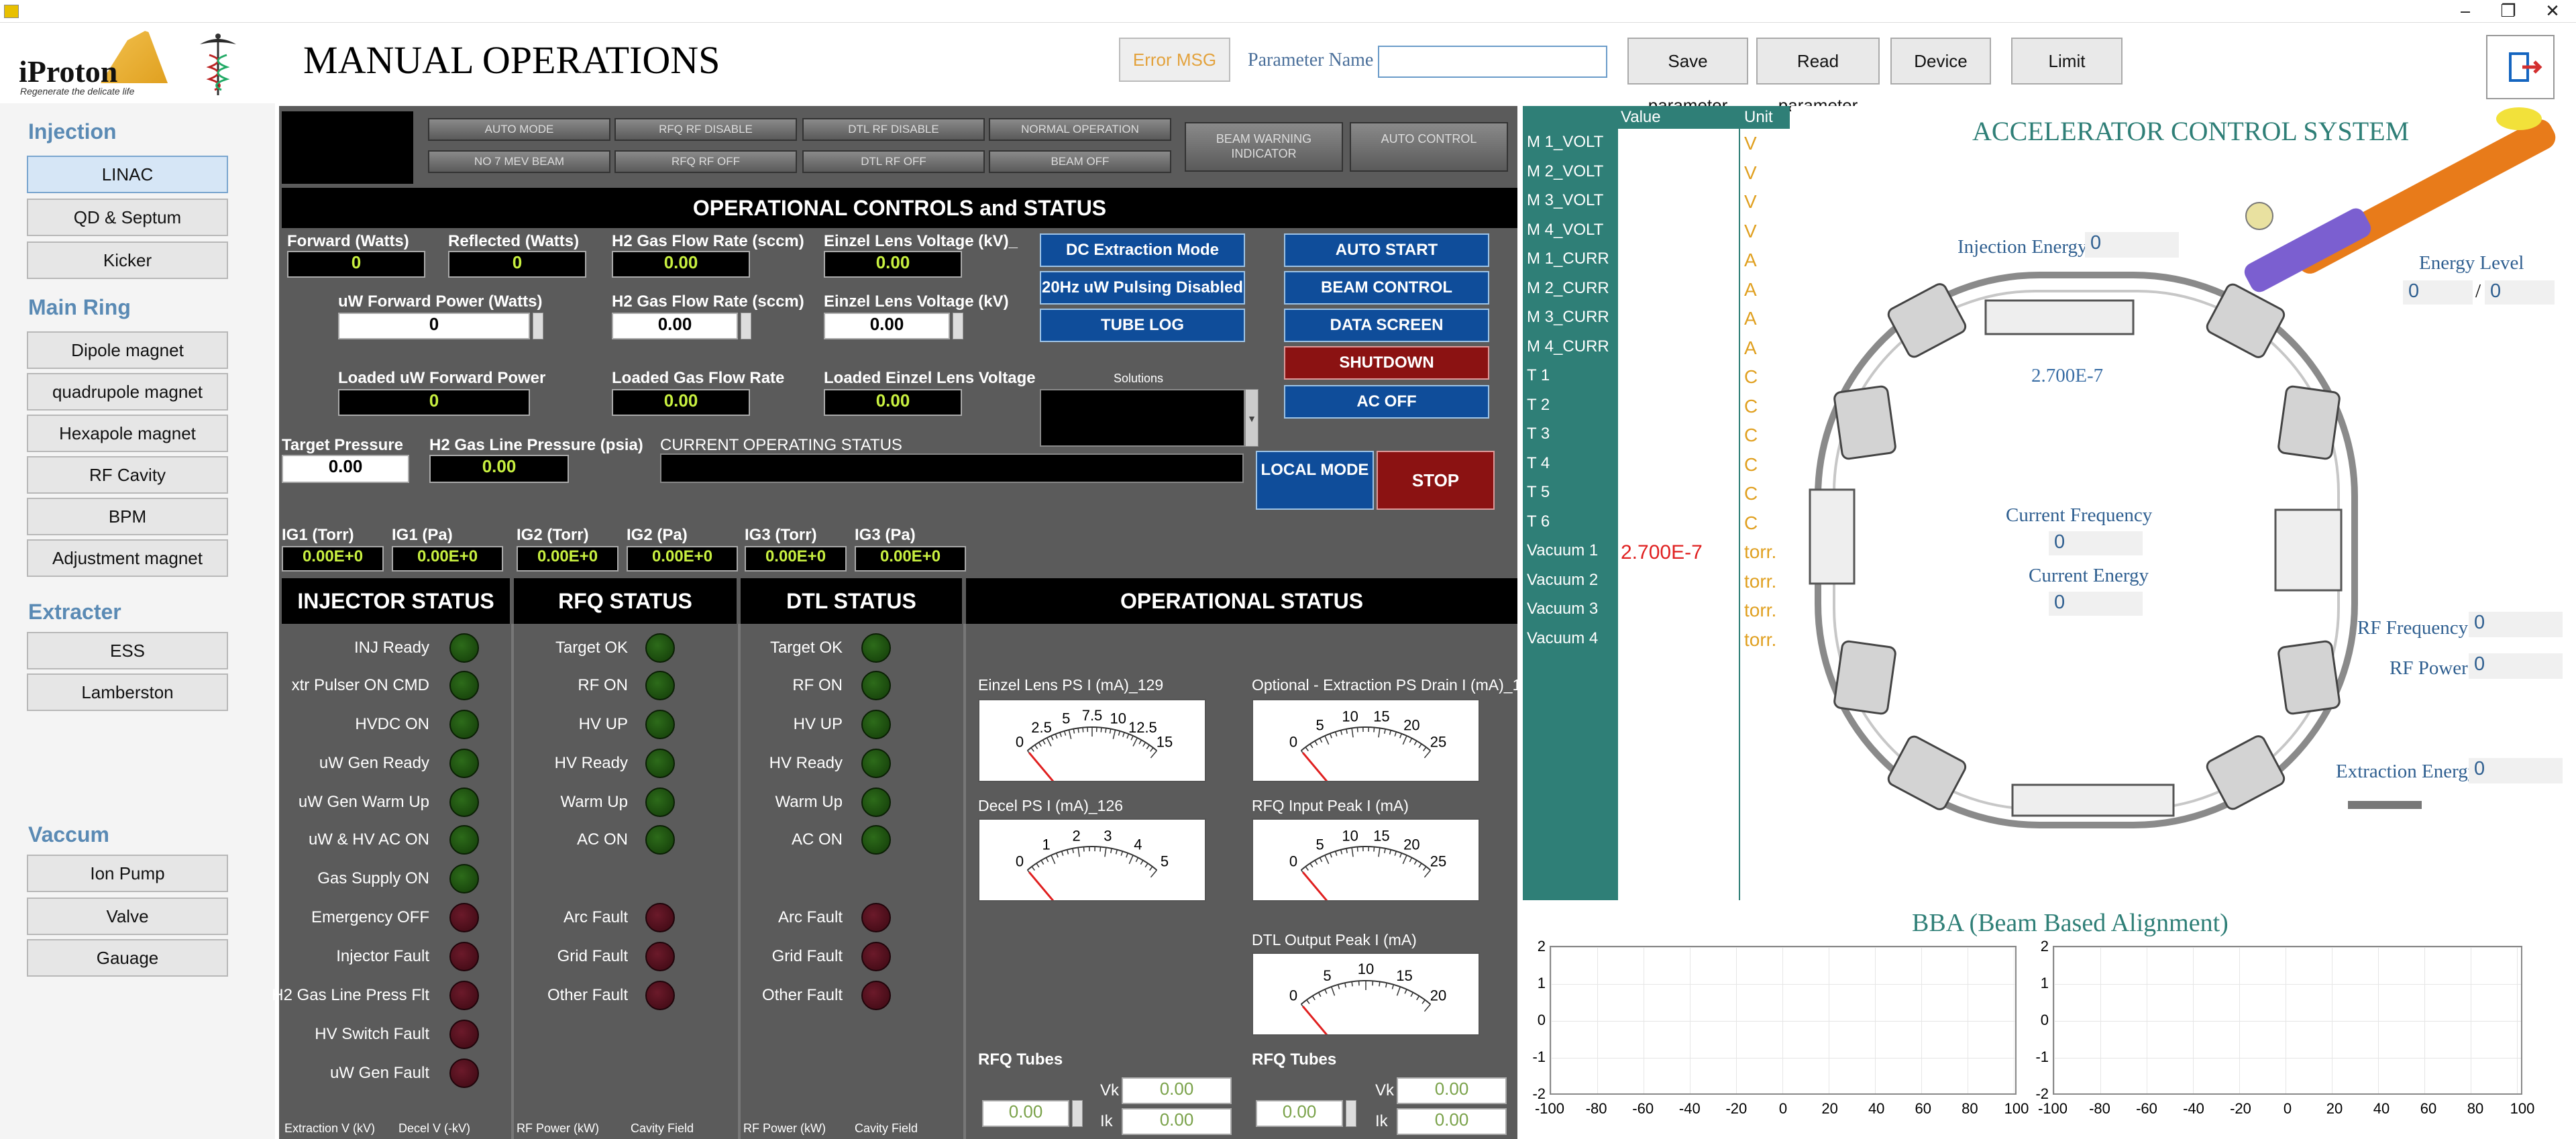 The width and height of the screenshot is (2576, 1139). Describe the element at coordinates (675, 326) in the screenshot. I see `h2-flow-rate-2-input: 0.00` at that location.